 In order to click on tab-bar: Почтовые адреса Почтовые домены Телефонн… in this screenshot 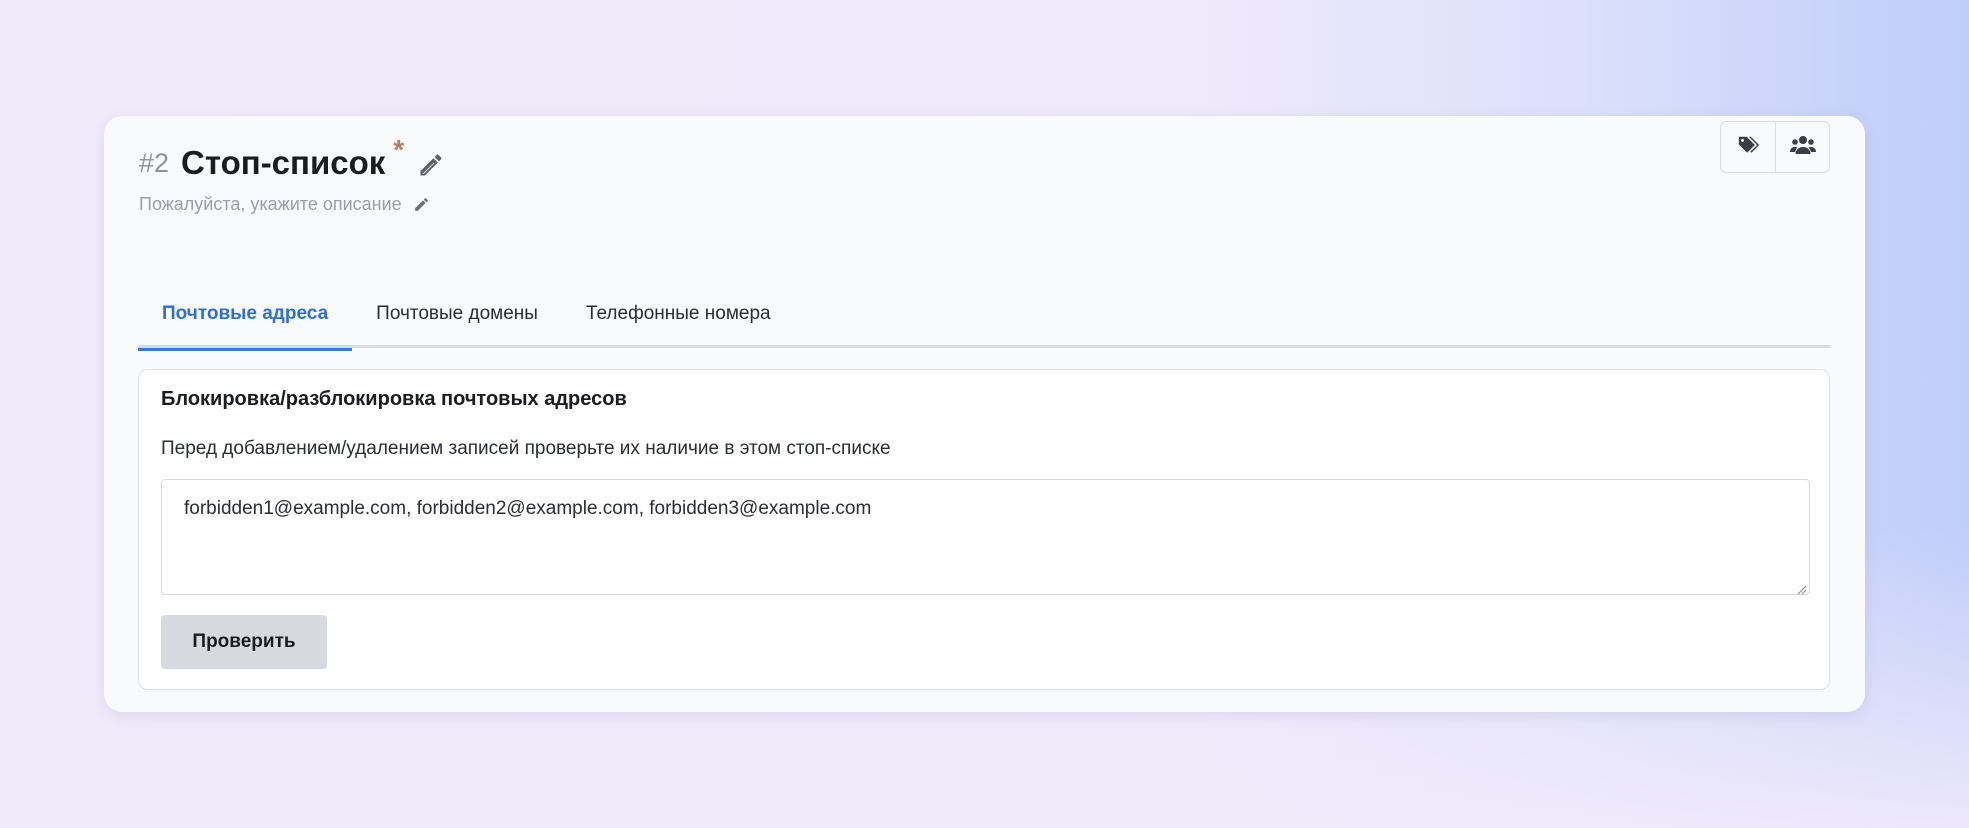, I will do `click(984, 323)`.